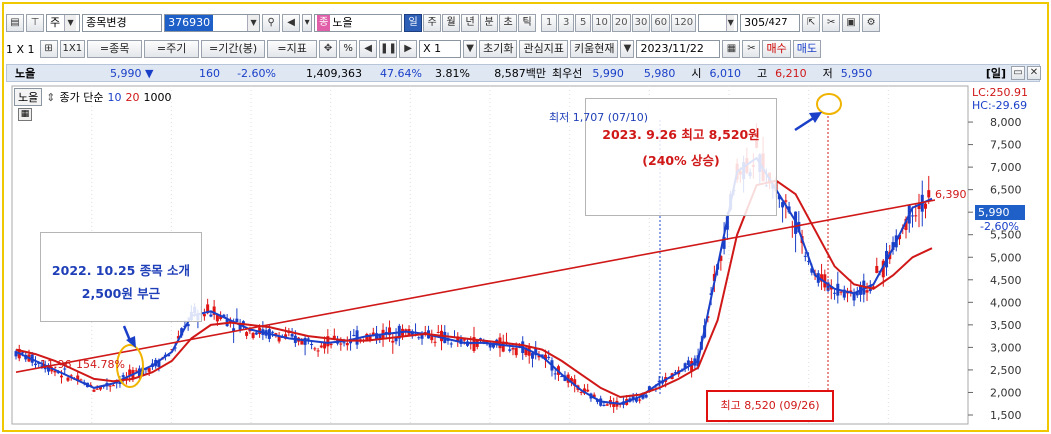  What do you see at coordinates (1000, 92) in the screenshot?
I see `lc-label: LC:250.91` at bounding box center [1000, 92].